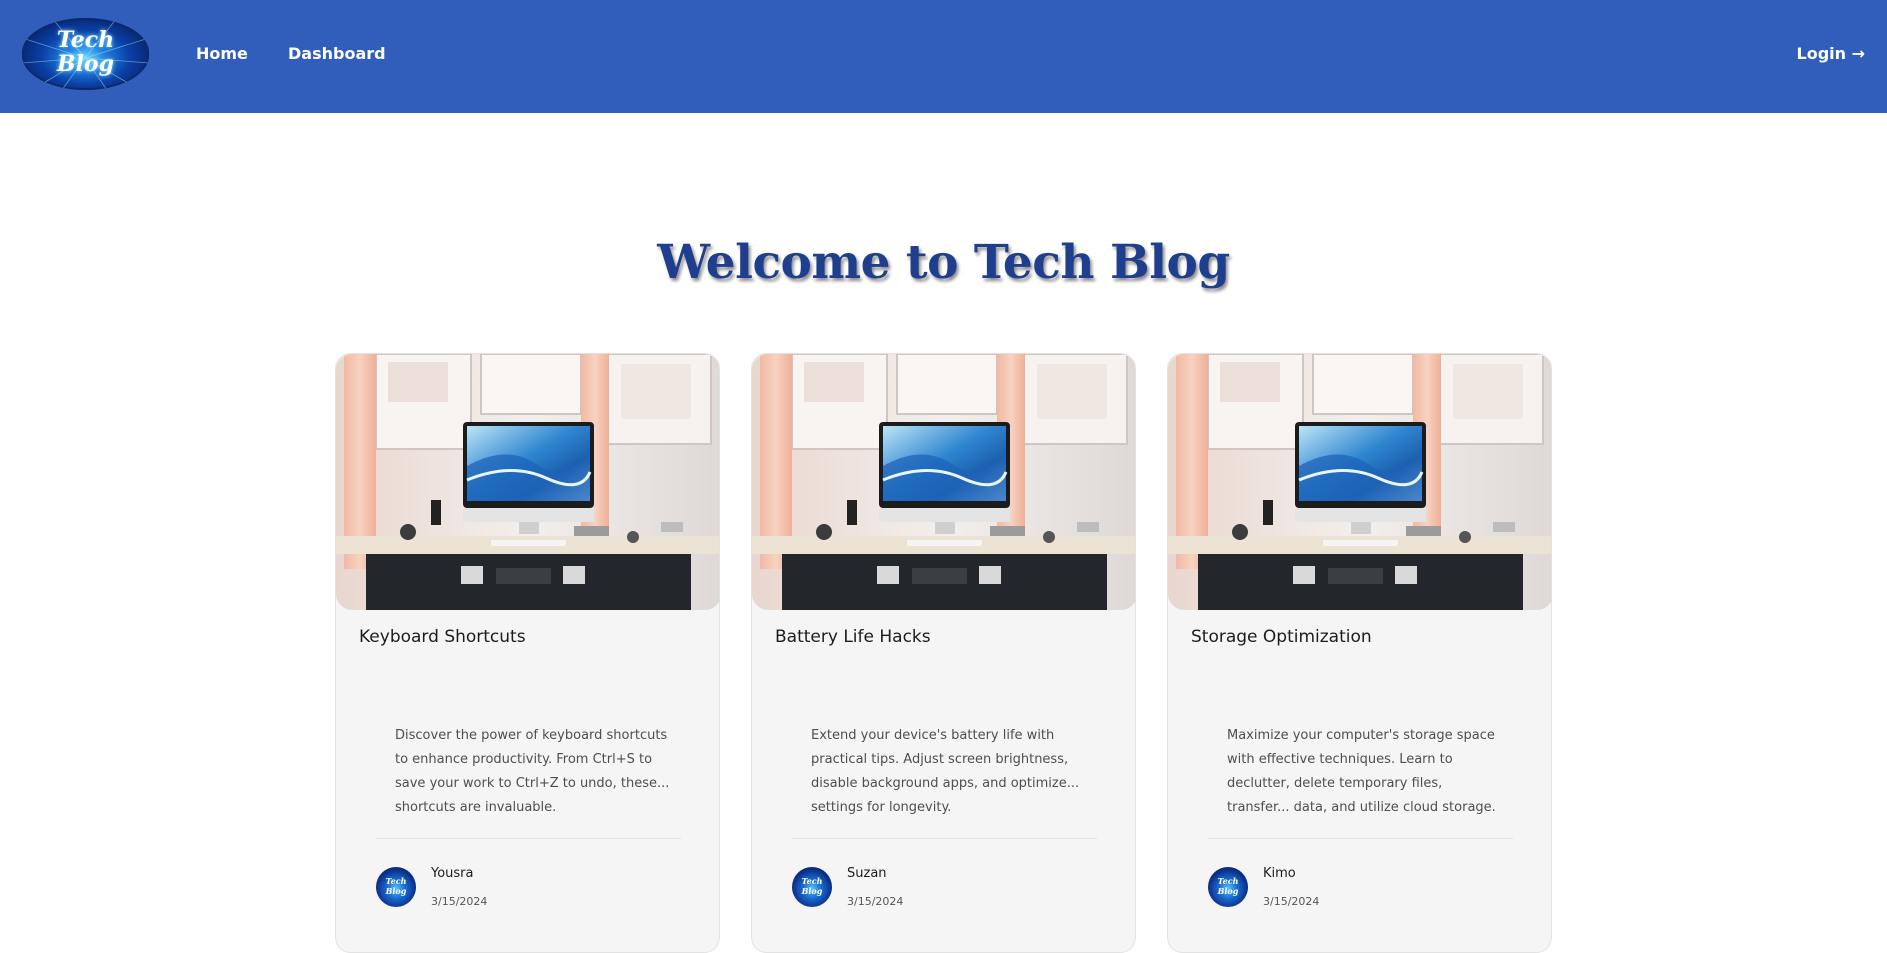 This screenshot has height=953, width=1887. What do you see at coordinates (867, 873) in the screenshot?
I see `author-name: Suzan` at bounding box center [867, 873].